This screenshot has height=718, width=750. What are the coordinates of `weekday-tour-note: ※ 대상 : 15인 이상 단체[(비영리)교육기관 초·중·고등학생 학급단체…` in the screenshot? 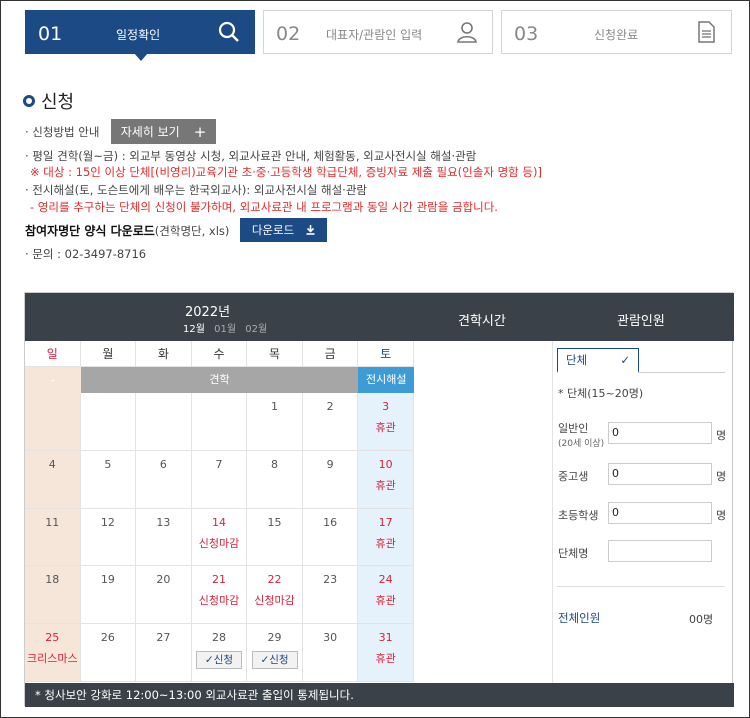 It's located at (286, 172).